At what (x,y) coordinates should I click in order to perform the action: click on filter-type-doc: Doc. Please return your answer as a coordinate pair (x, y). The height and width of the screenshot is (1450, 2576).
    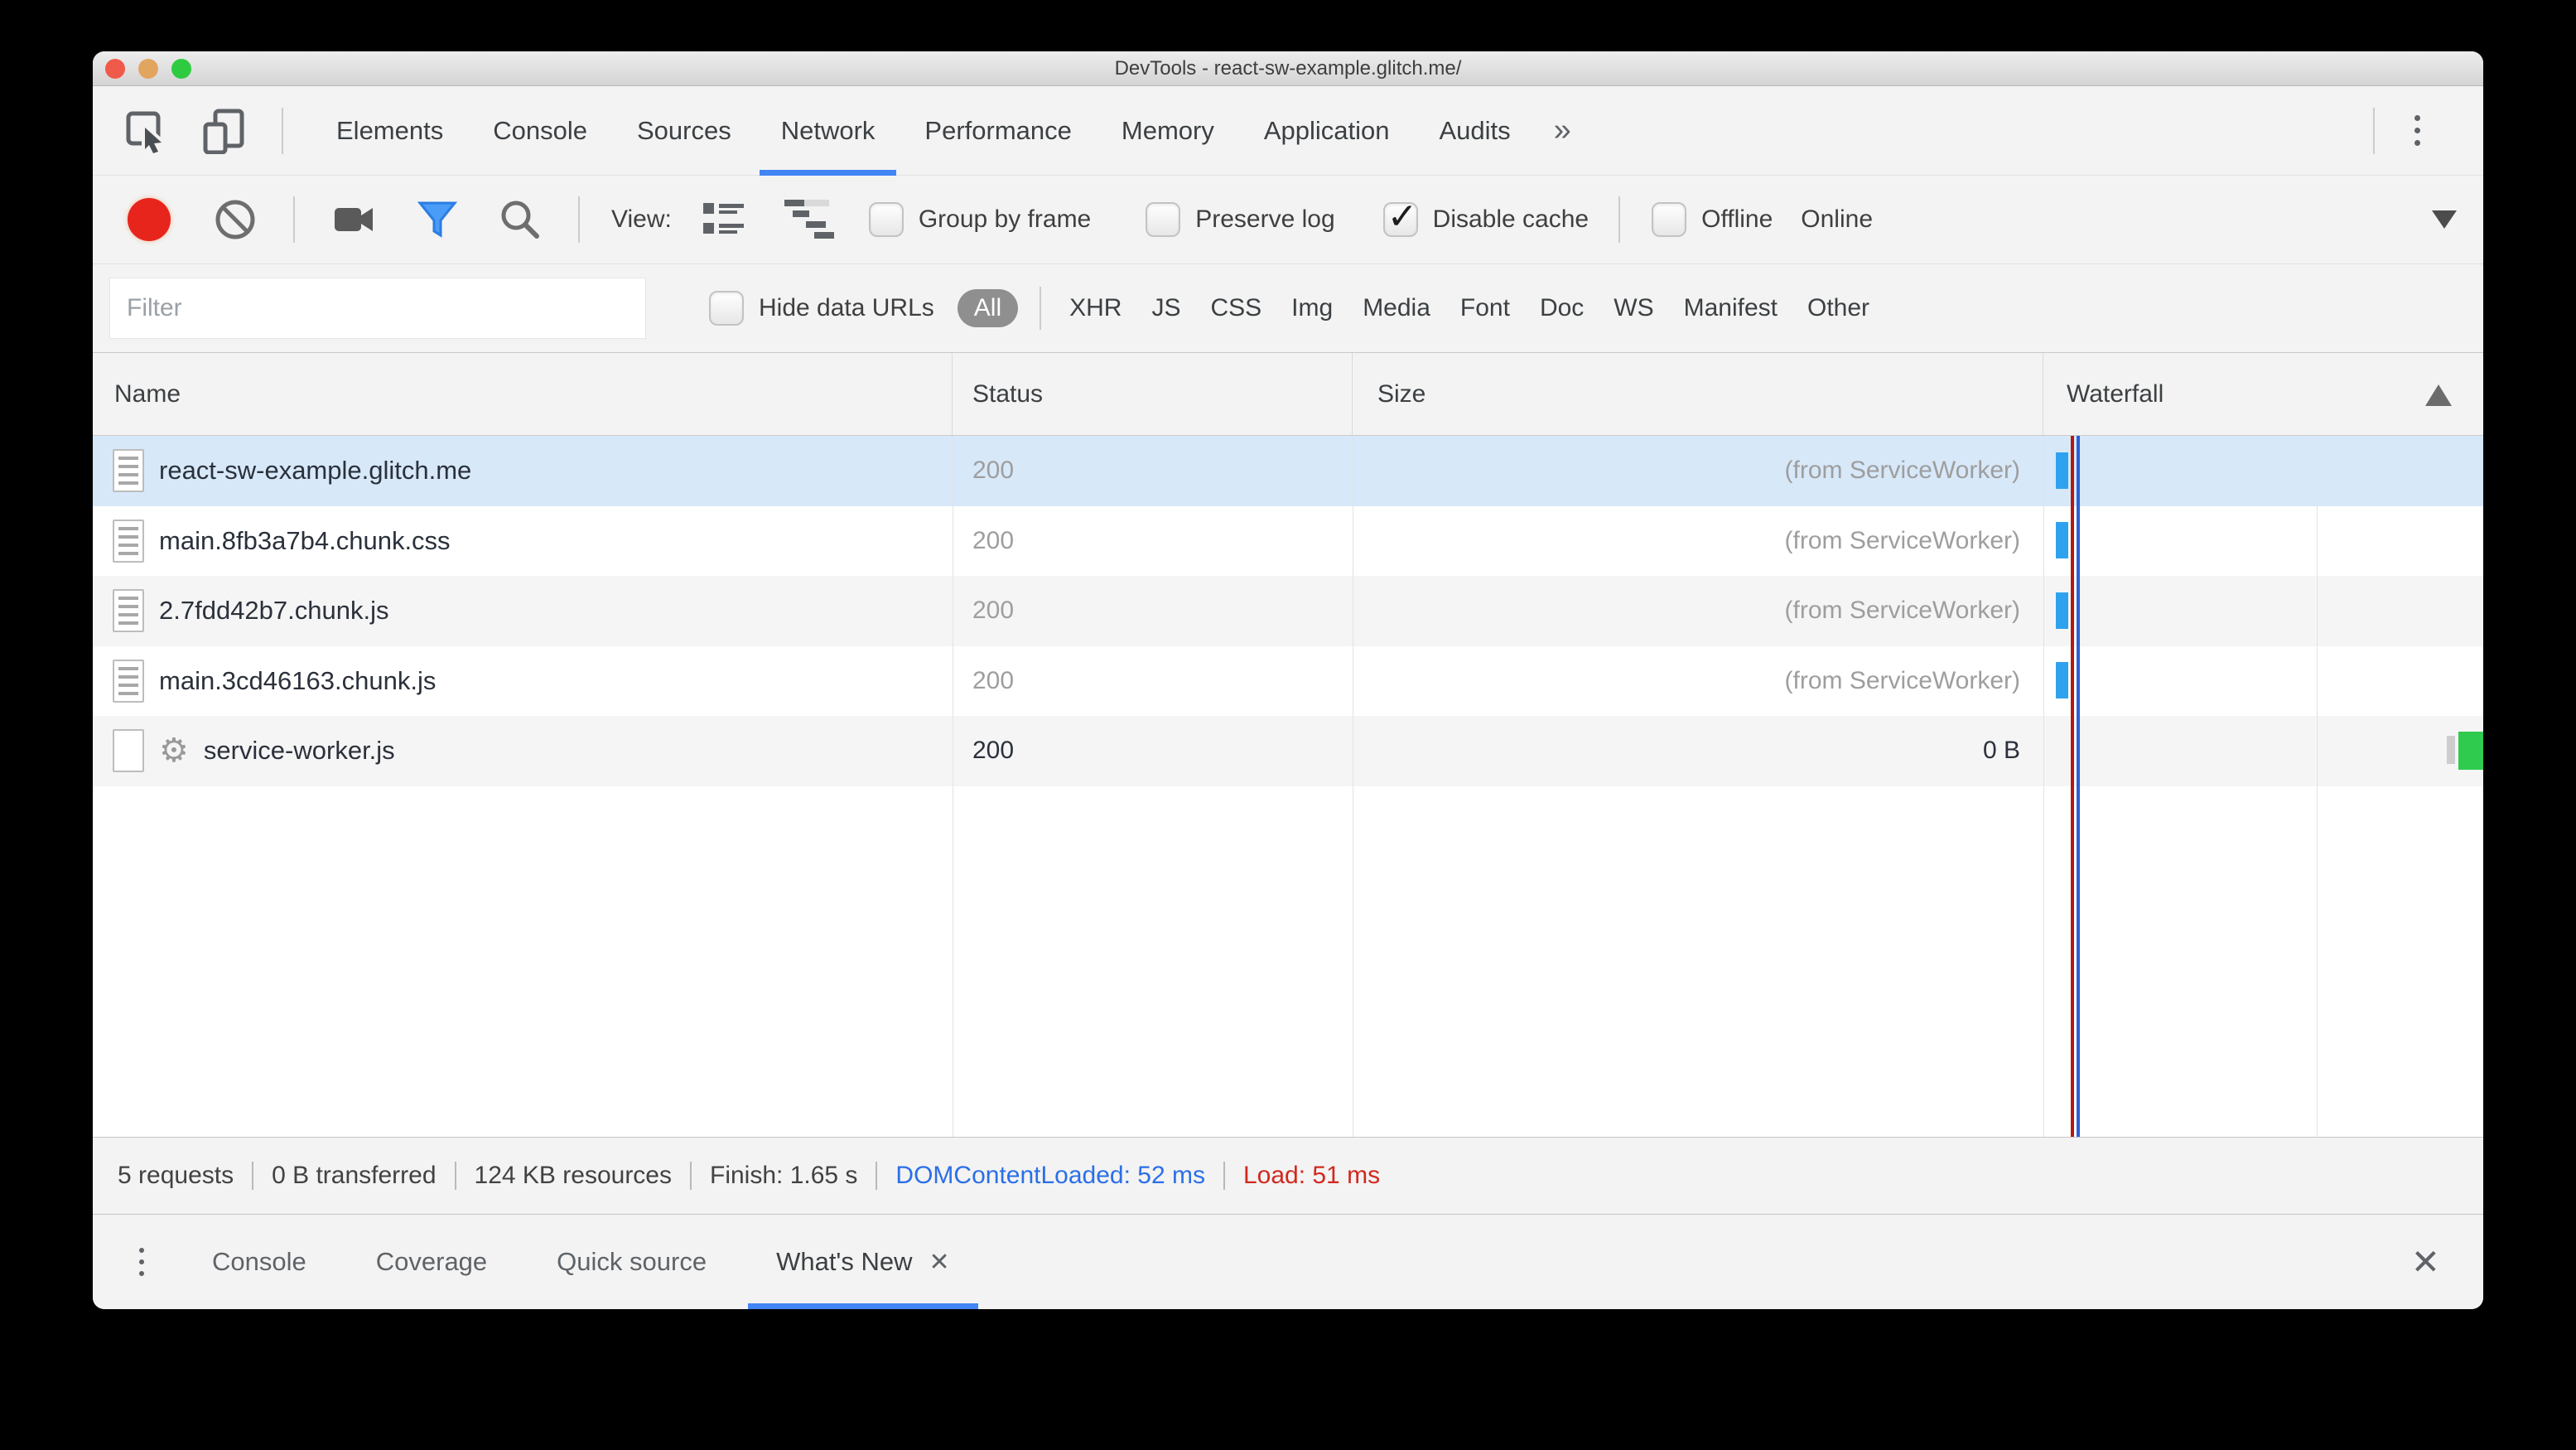
    Looking at the image, I should click on (1562, 308).